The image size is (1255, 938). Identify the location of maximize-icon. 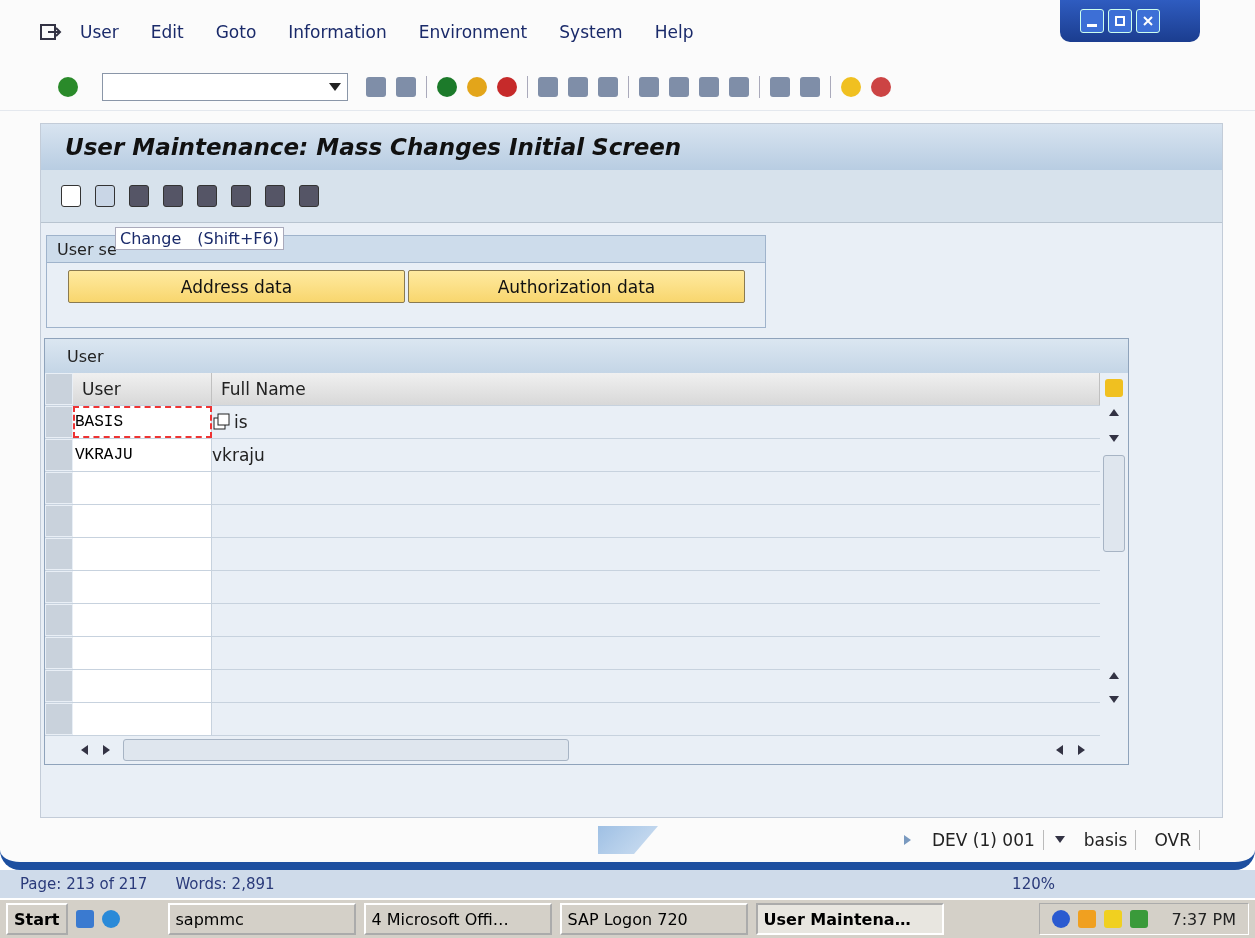
(1120, 21).